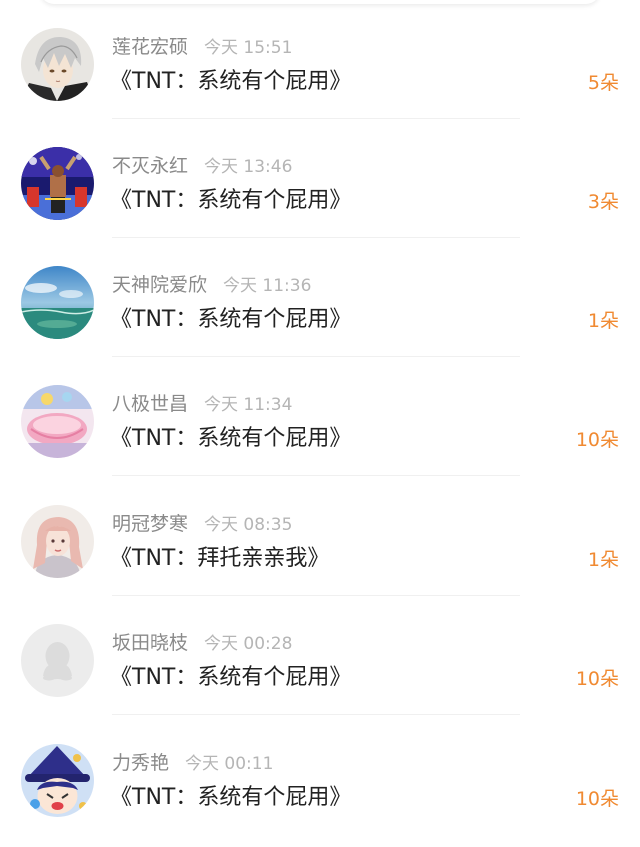 The width and height of the screenshot is (640, 847). What do you see at coordinates (150, 47) in the screenshot?
I see `user-name: 莲花宏硕` at bounding box center [150, 47].